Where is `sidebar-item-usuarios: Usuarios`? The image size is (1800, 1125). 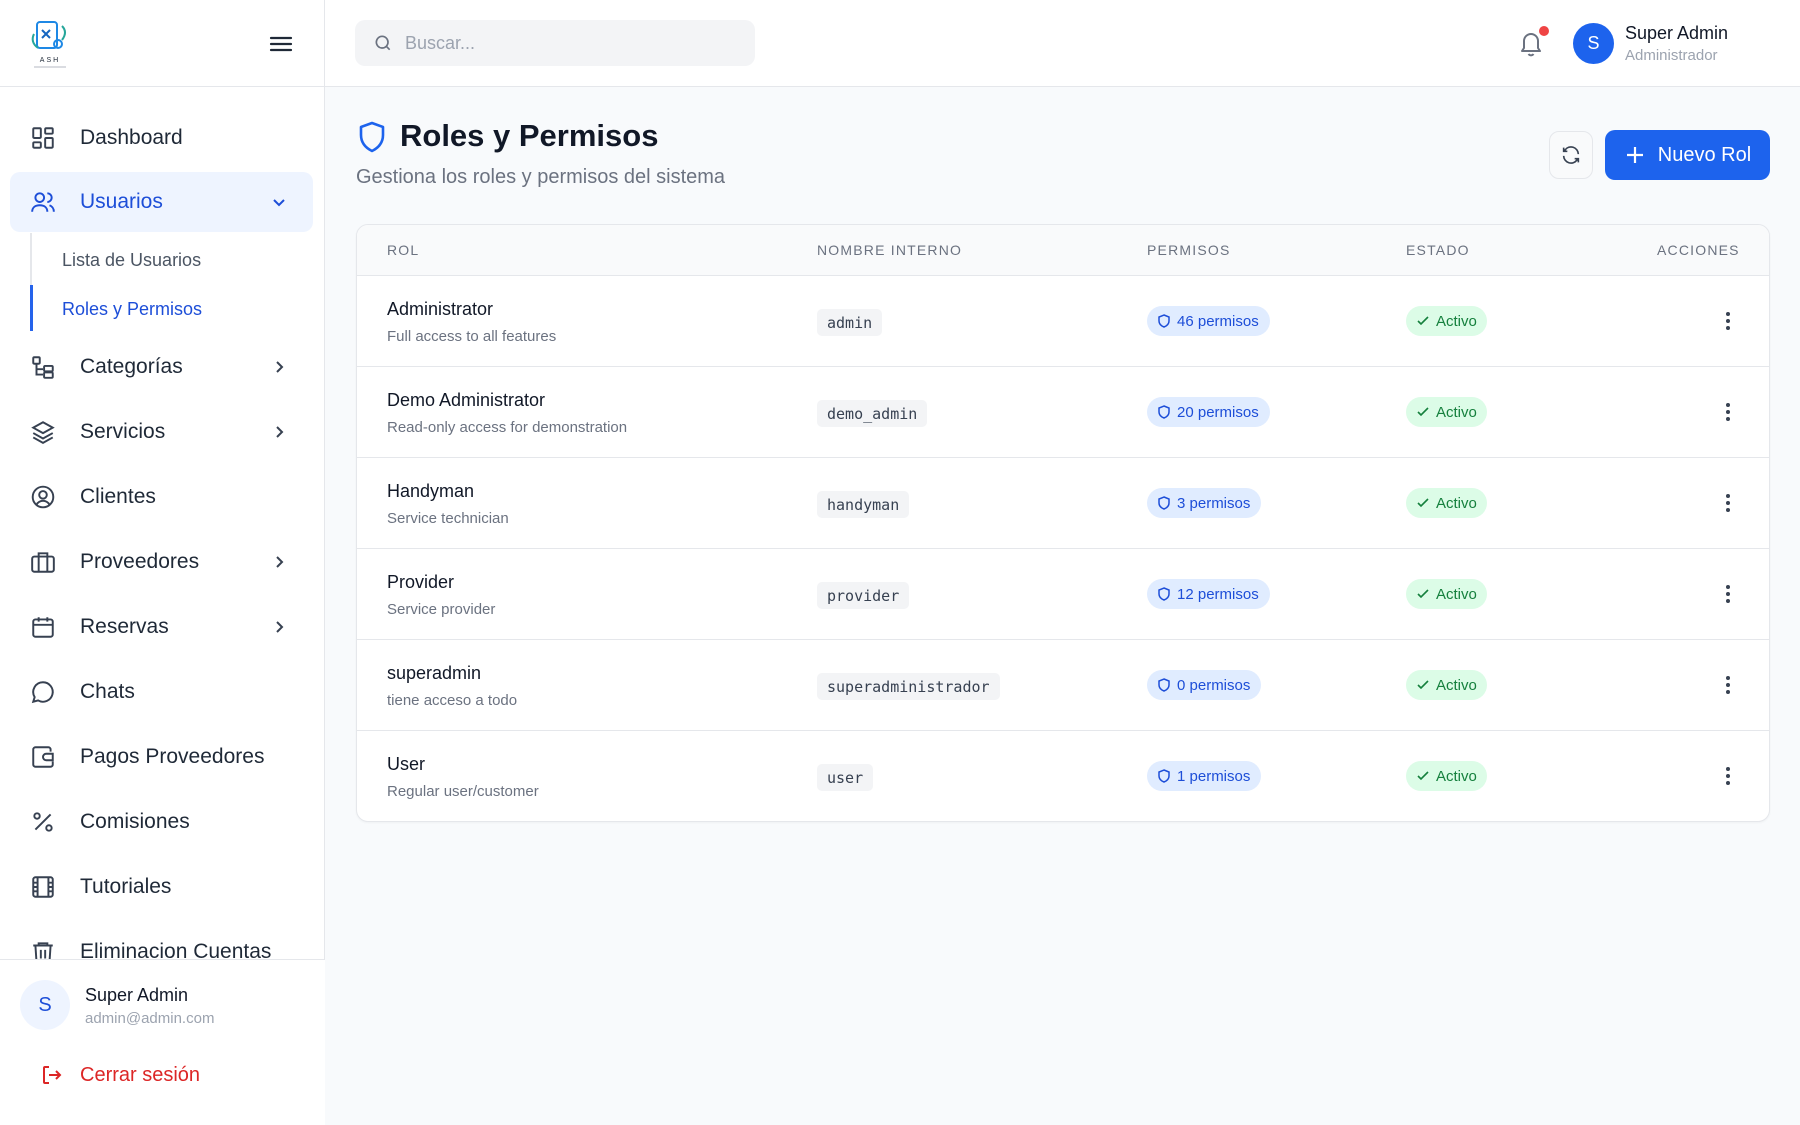 sidebar-item-usuarios: Usuarios is located at coordinates (161, 202).